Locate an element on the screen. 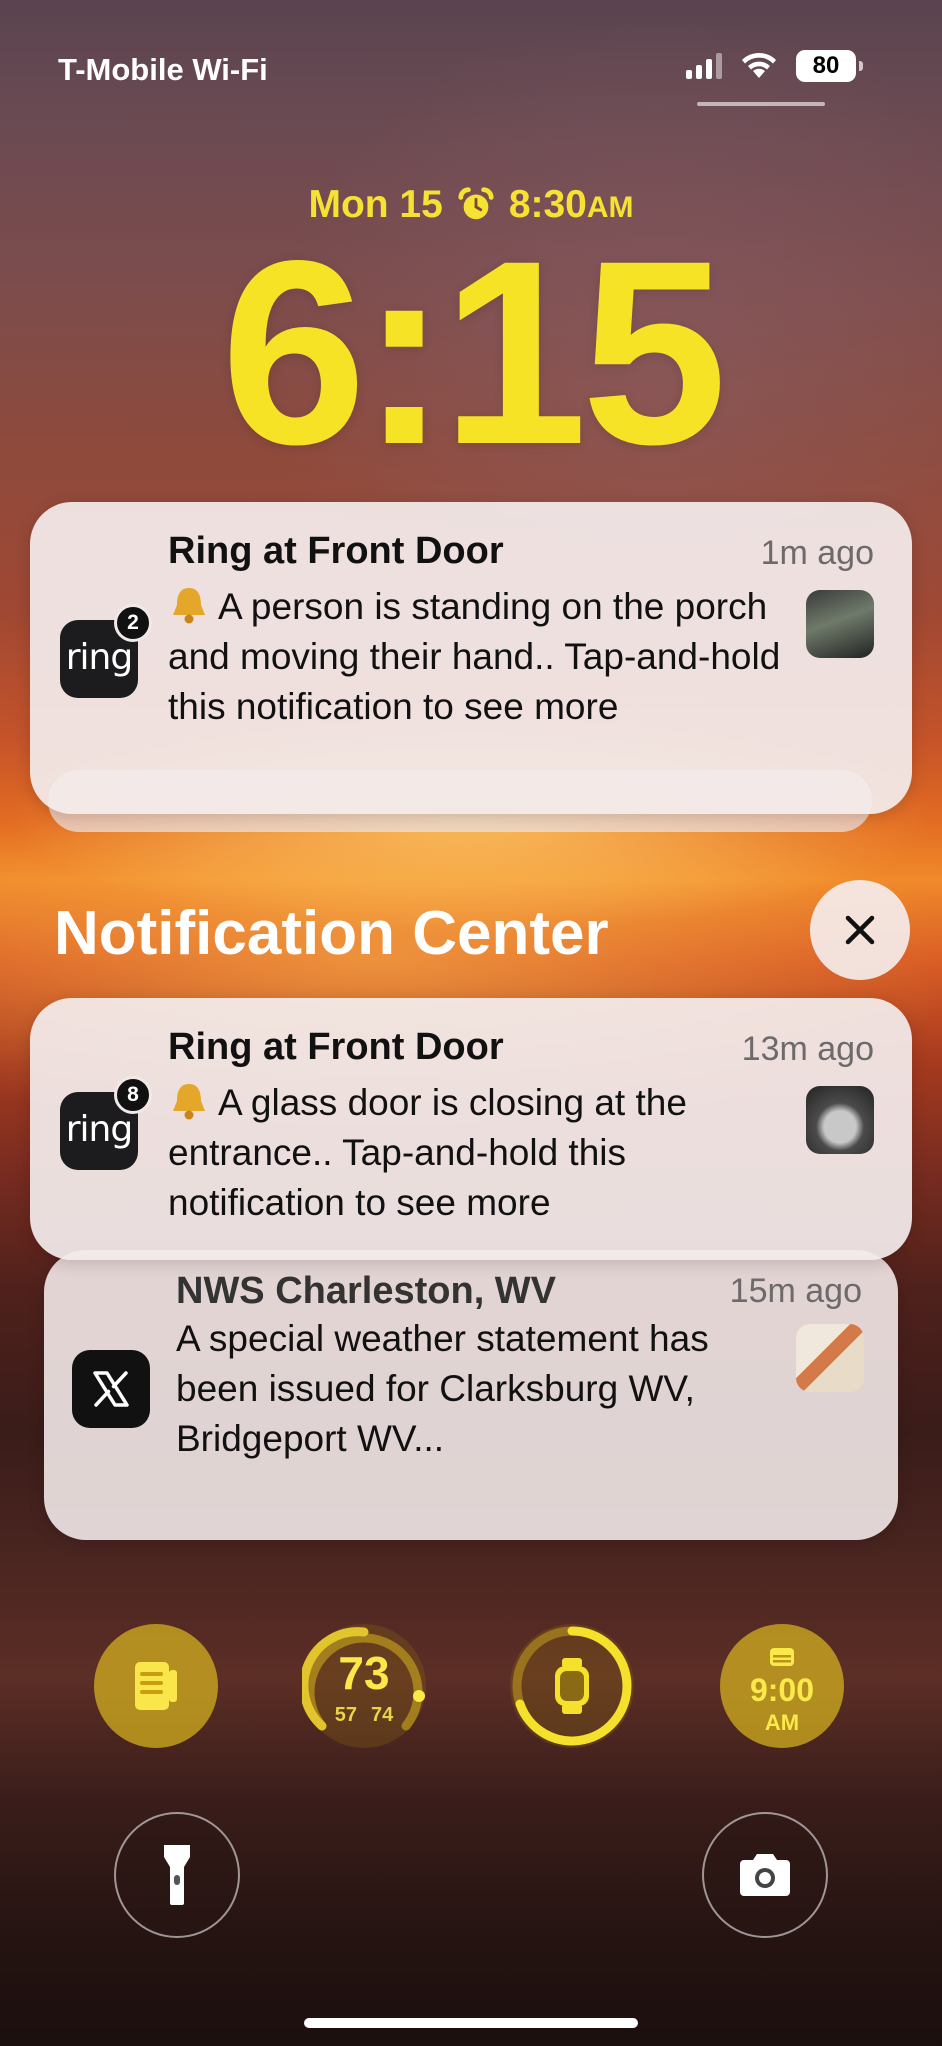 The height and width of the screenshot is (2046, 942). temp-high: 74 is located at coordinates (382, 1715).